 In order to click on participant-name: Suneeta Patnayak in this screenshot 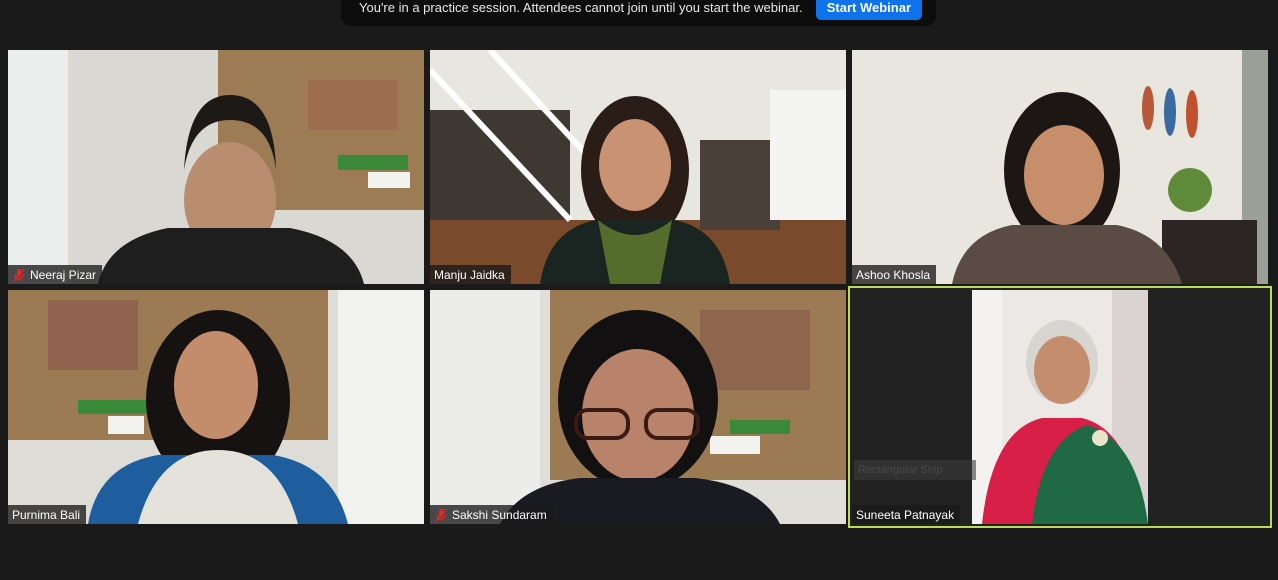, I will do `click(905, 514)`.